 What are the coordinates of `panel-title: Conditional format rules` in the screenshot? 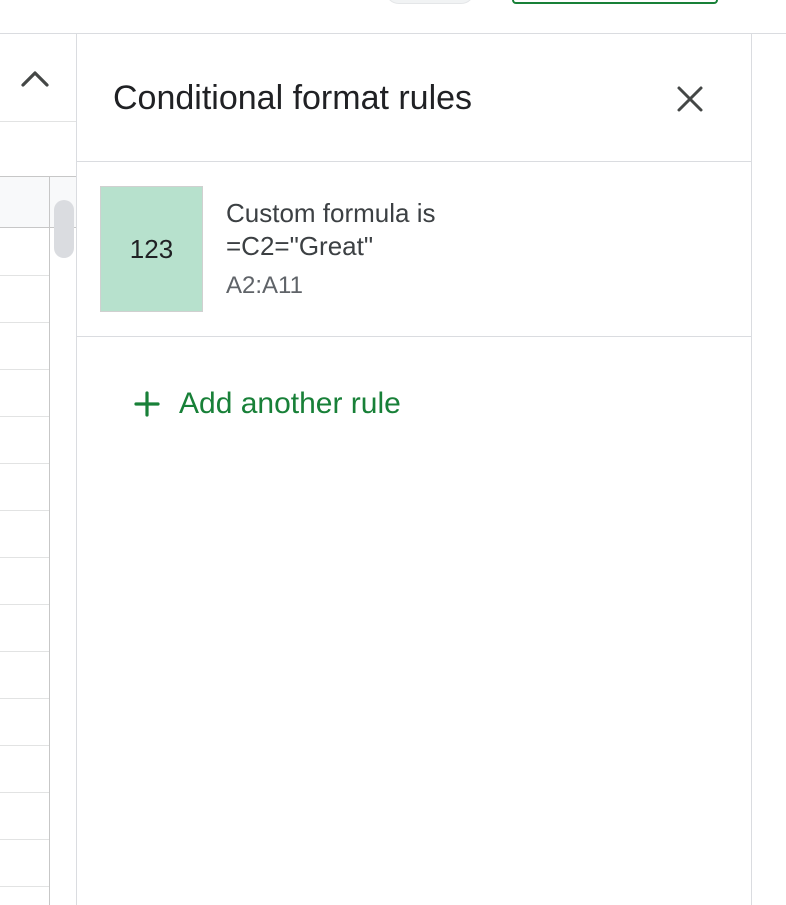 It's located at (293, 98).